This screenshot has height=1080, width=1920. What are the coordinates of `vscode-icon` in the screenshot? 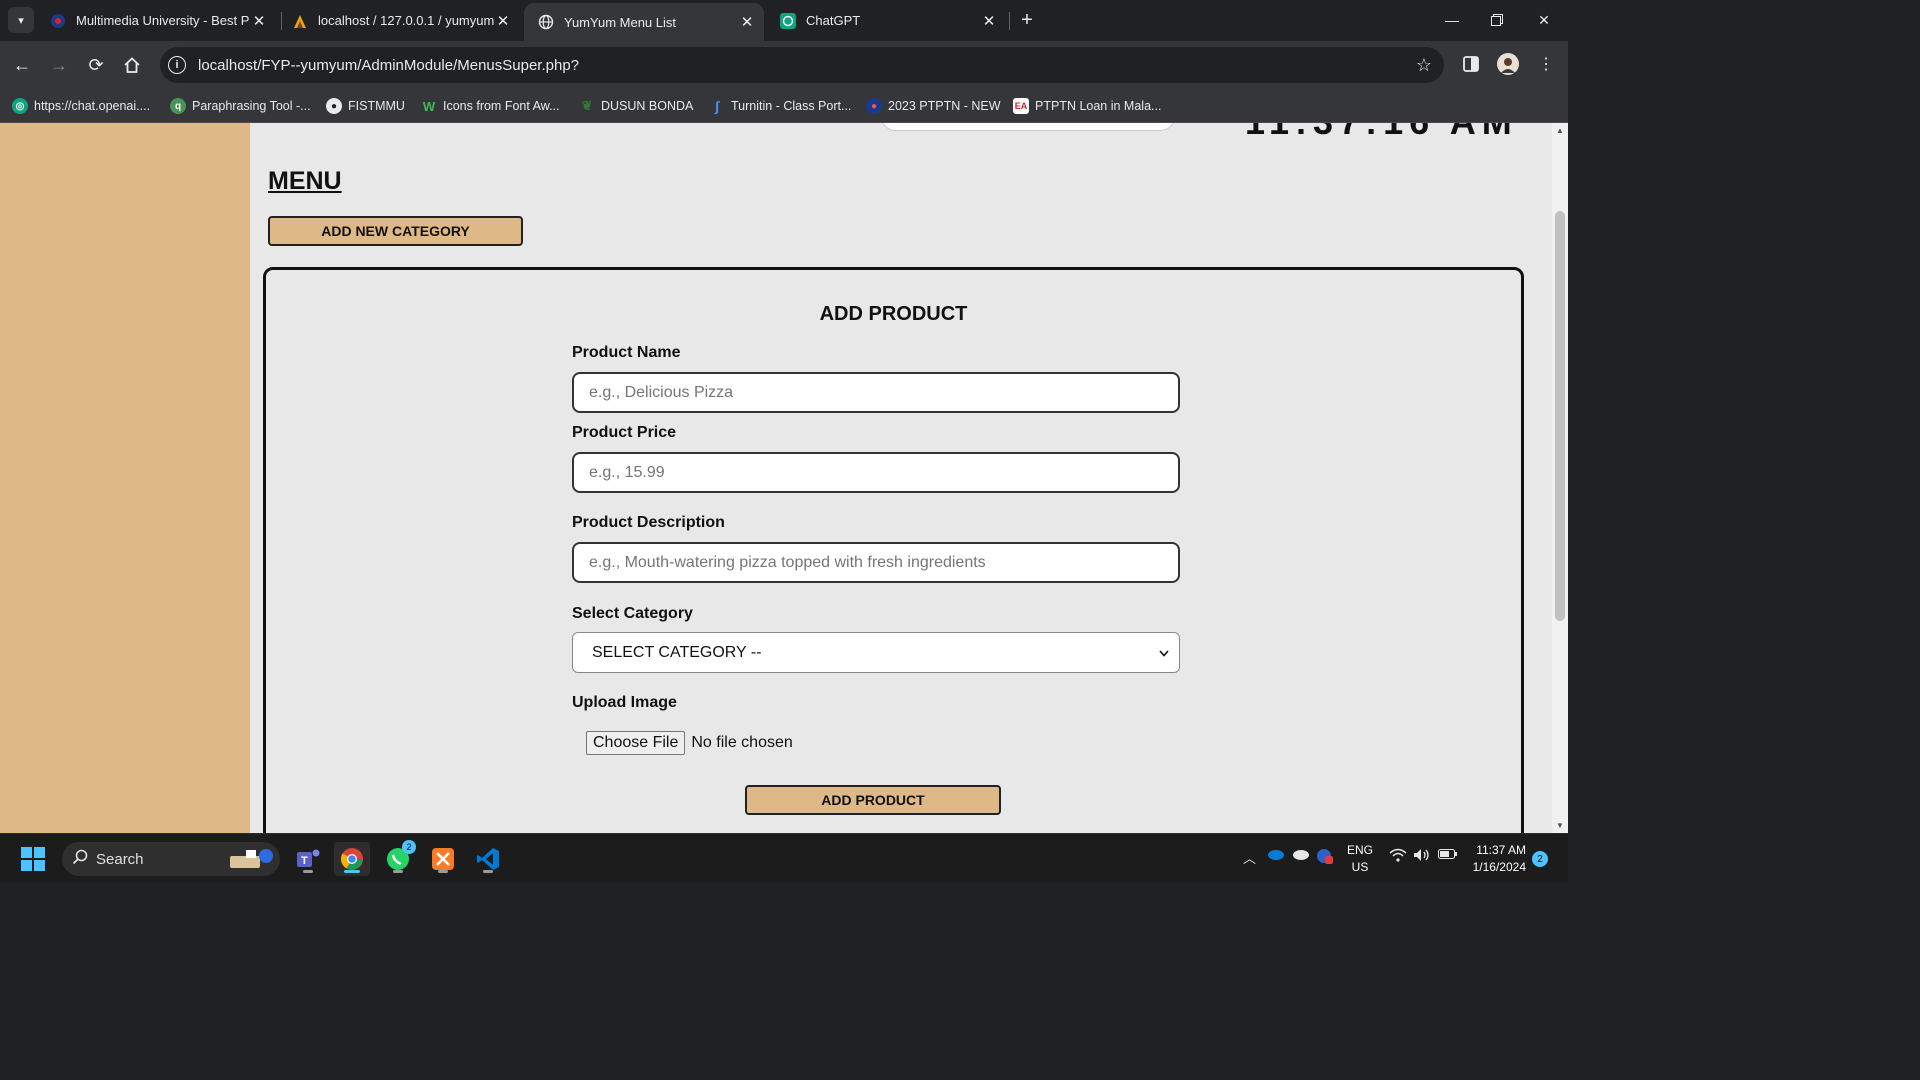 It's located at (488, 859).